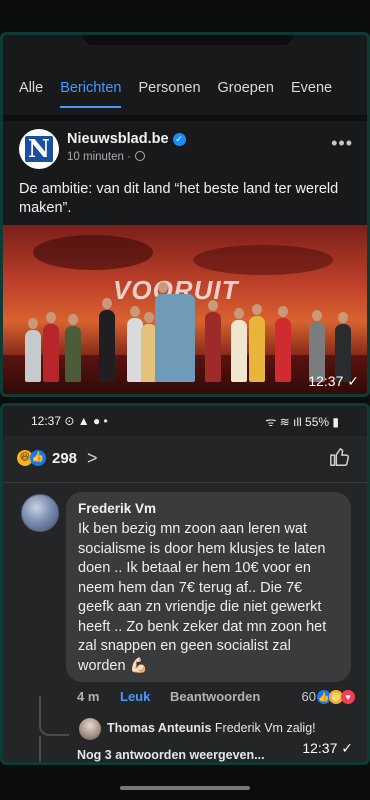 The image size is (370, 800). I want to click on page-avatar: N, so click(39, 149).